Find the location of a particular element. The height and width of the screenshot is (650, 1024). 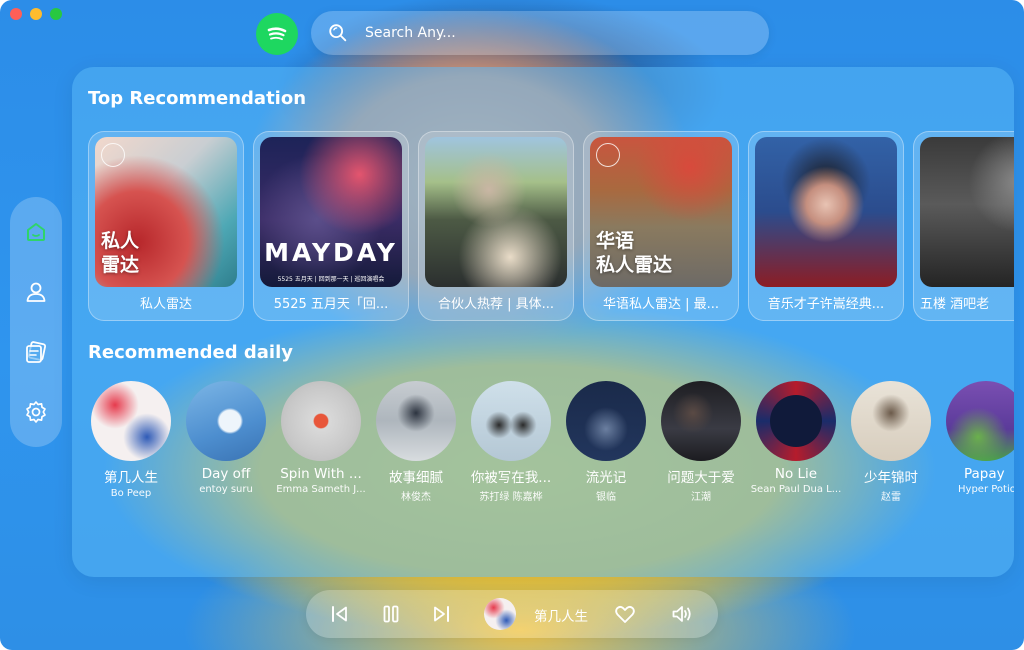

song-item: 少年锦时 赵雷 is located at coordinates (891, 442).